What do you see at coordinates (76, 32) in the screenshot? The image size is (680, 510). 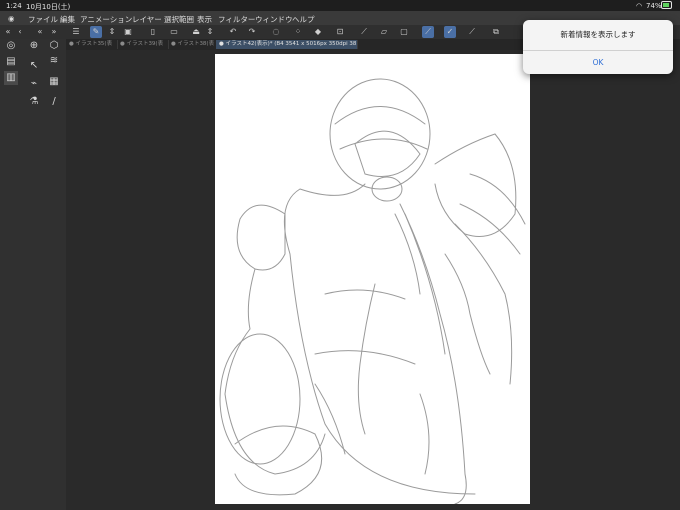 I see `menu-icon: ☰` at bounding box center [76, 32].